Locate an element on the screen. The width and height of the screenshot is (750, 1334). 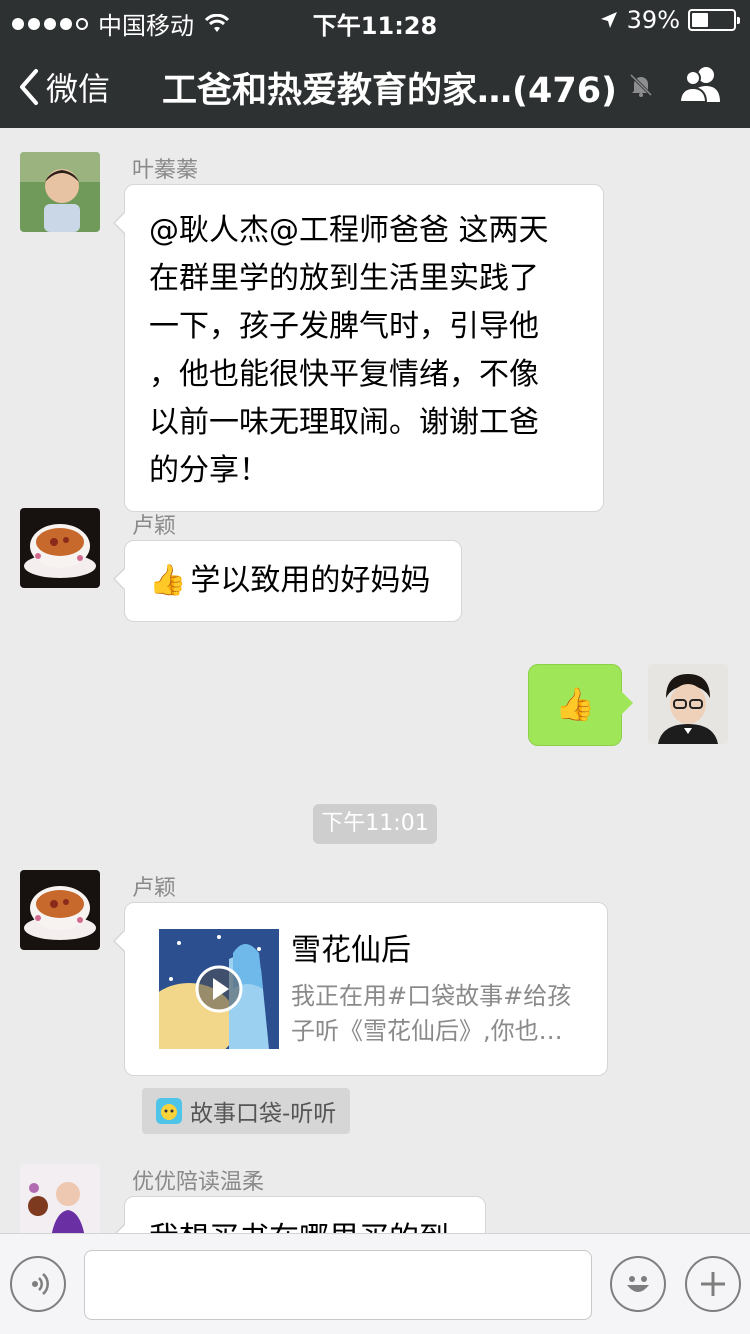
message-bubble: 👍 学以致用的好妈妈 is located at coordinates (287, 581).